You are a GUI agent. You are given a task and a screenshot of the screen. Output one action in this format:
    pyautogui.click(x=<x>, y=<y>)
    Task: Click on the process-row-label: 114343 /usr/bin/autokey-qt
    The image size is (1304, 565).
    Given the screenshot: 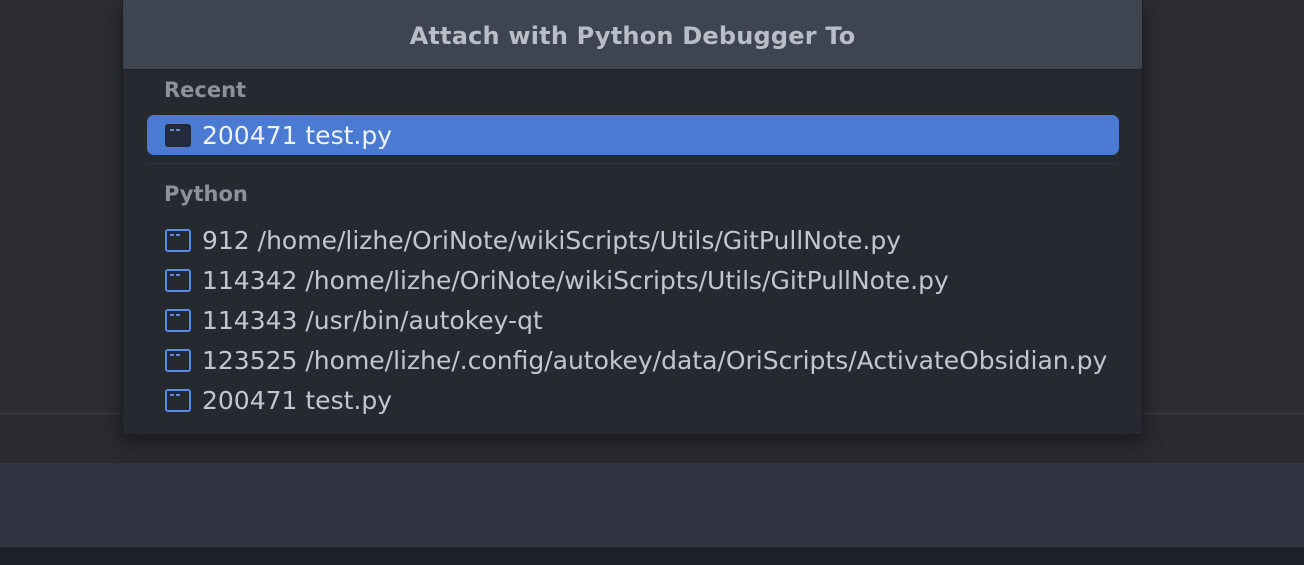 What is the action you would take?
    pyautogui.click(x=372, y=320)
    